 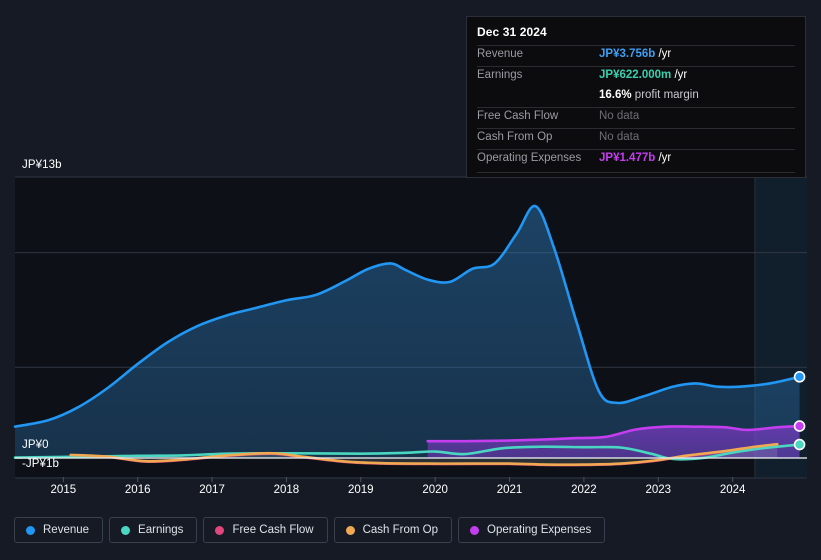 I want to click on tooltip-row: Operating Expenses JP¥1.477b /yr, so click(x=636, y=159).